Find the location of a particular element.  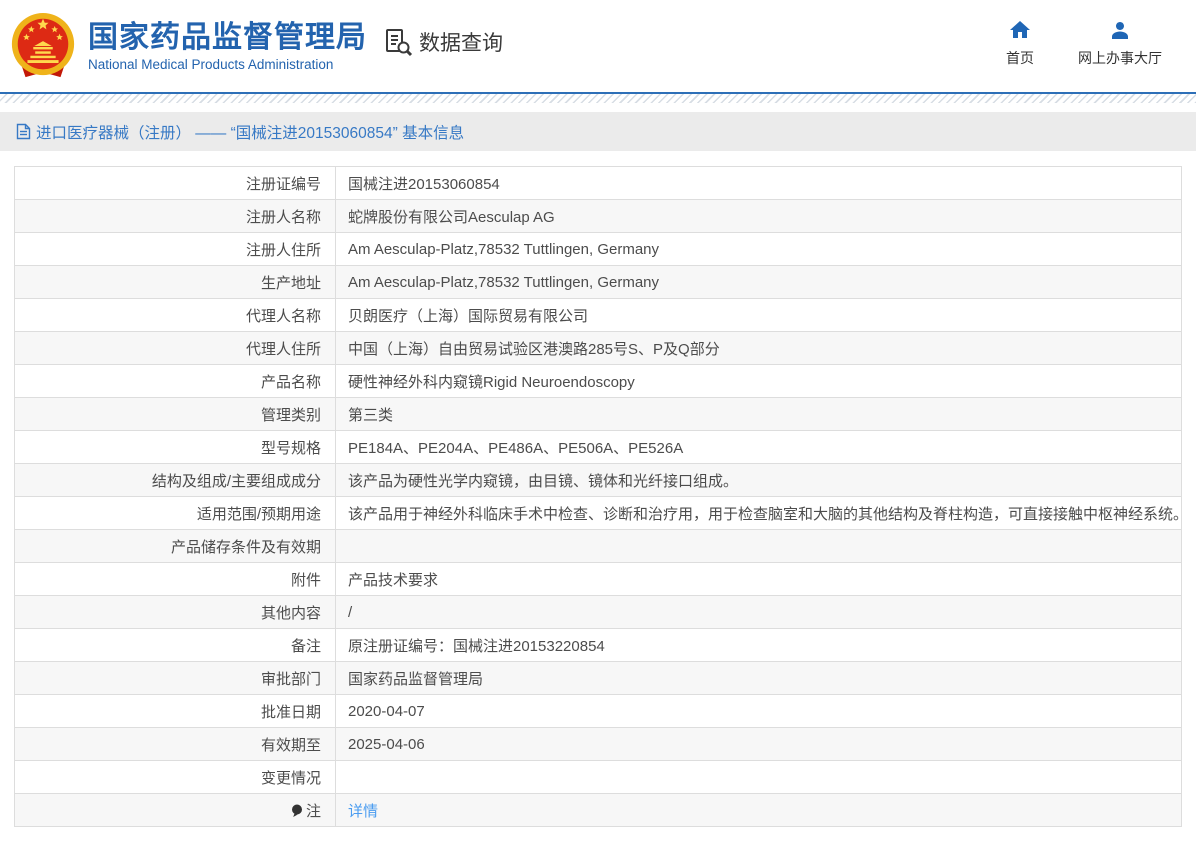

row-label: 代理人名称 is located at coordinates (175, 315).